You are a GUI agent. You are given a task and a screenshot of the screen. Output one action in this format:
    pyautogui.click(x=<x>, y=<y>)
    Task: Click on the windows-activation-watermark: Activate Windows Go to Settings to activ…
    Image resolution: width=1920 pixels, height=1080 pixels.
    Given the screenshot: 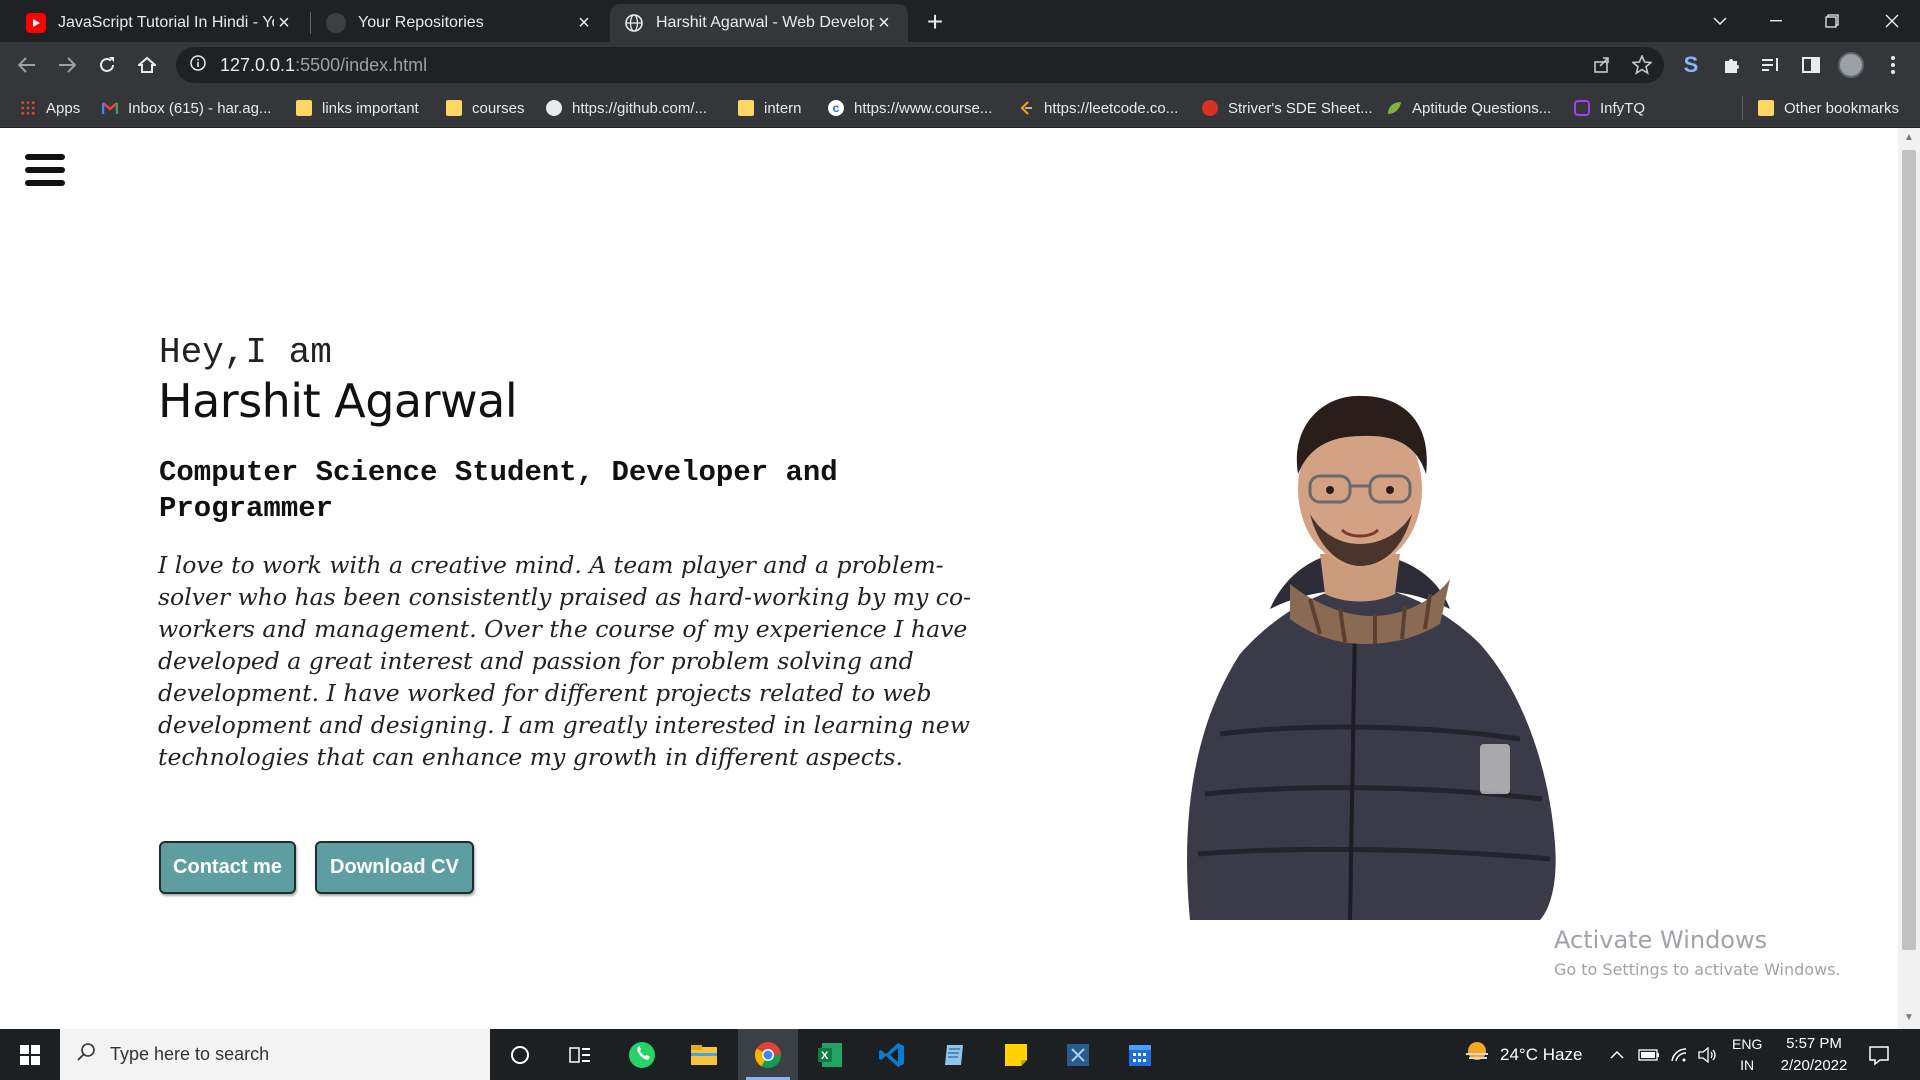 What is the action you would take?
    pyautogui.click(x=1697, y=952)
    